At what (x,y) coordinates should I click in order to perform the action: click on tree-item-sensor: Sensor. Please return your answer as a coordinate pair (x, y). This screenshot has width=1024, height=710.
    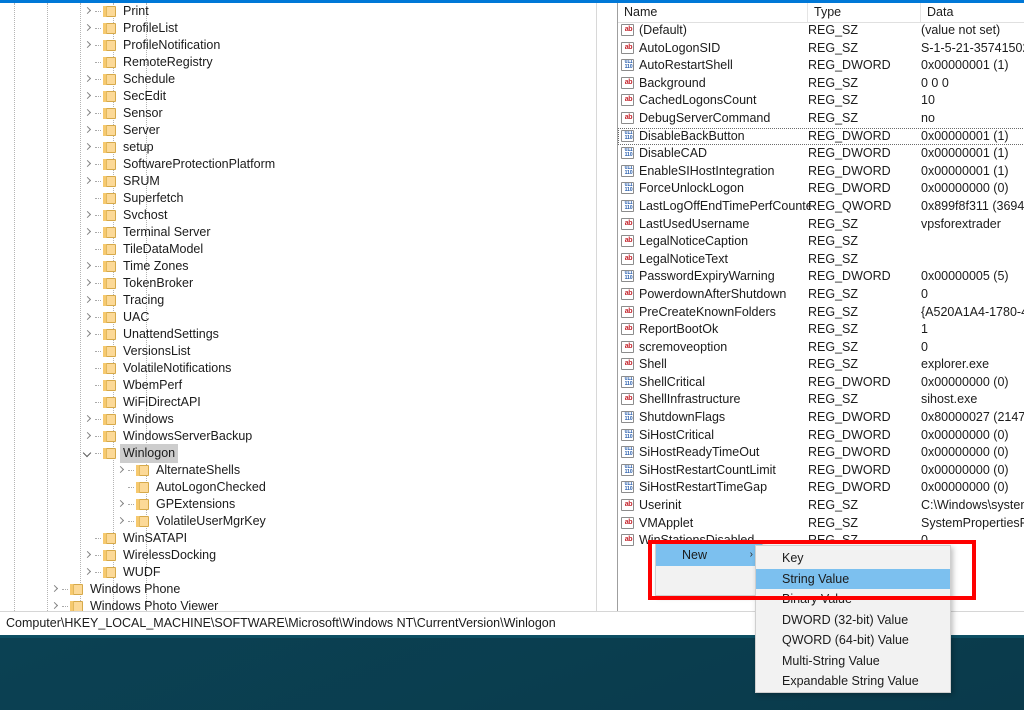
    Looking at the image, I should click on (298, 113).